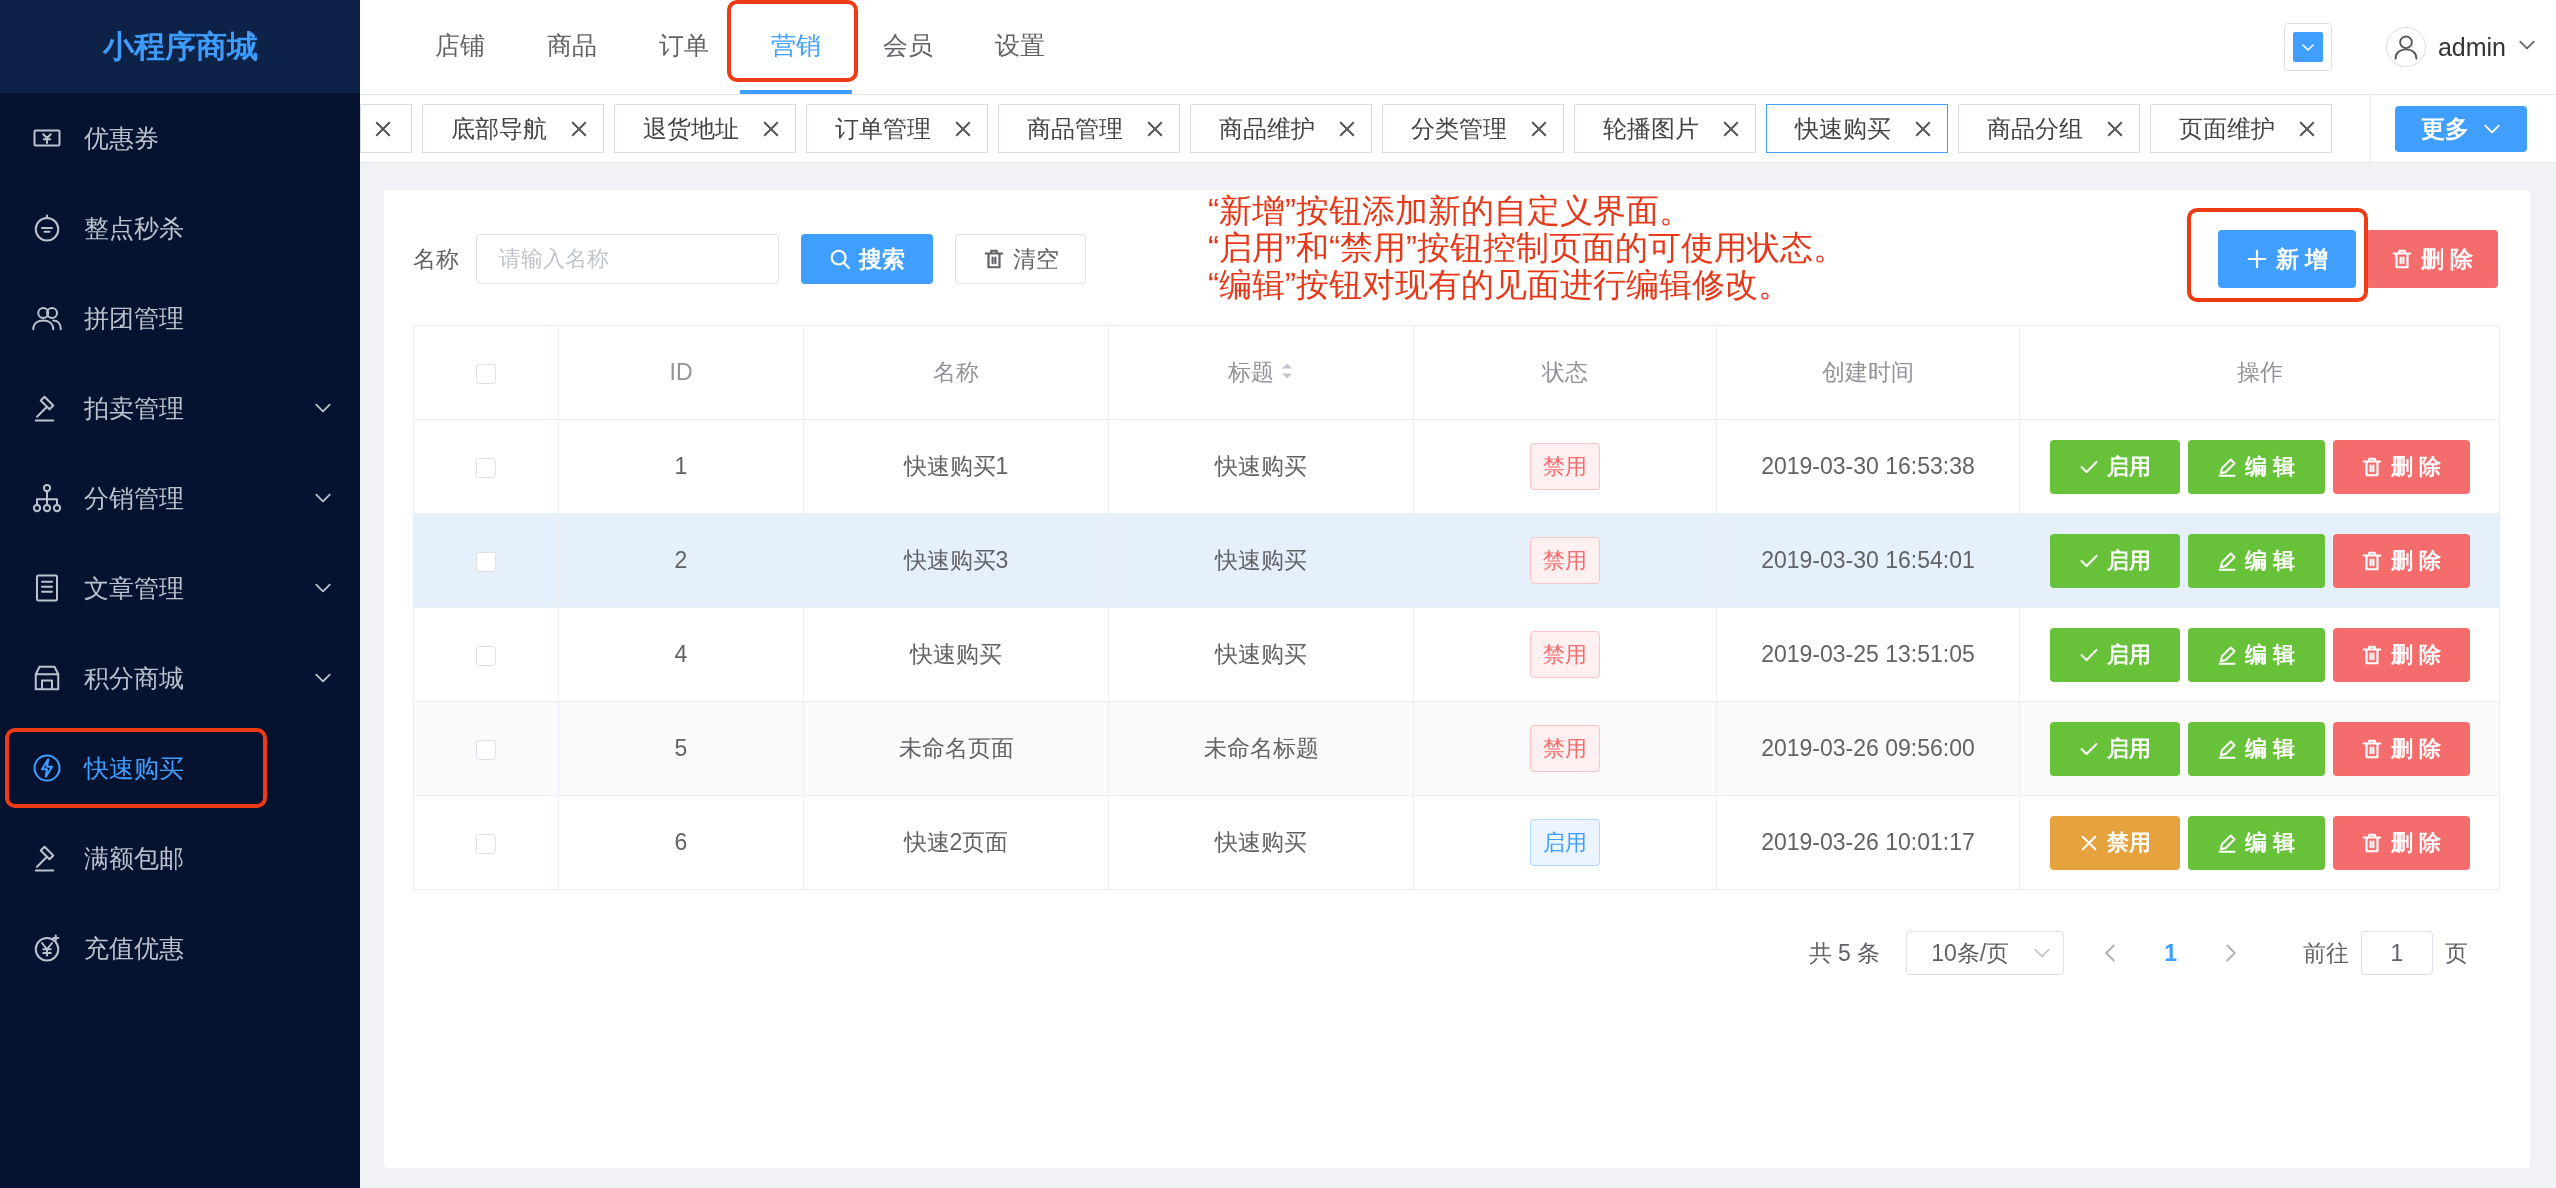 This screenshot has width=2556, height=1188. What do you see at coordinates (956, 842) in the screenshot?
I see `table-cell: 快速2页面` at bounding box center [956, 842].